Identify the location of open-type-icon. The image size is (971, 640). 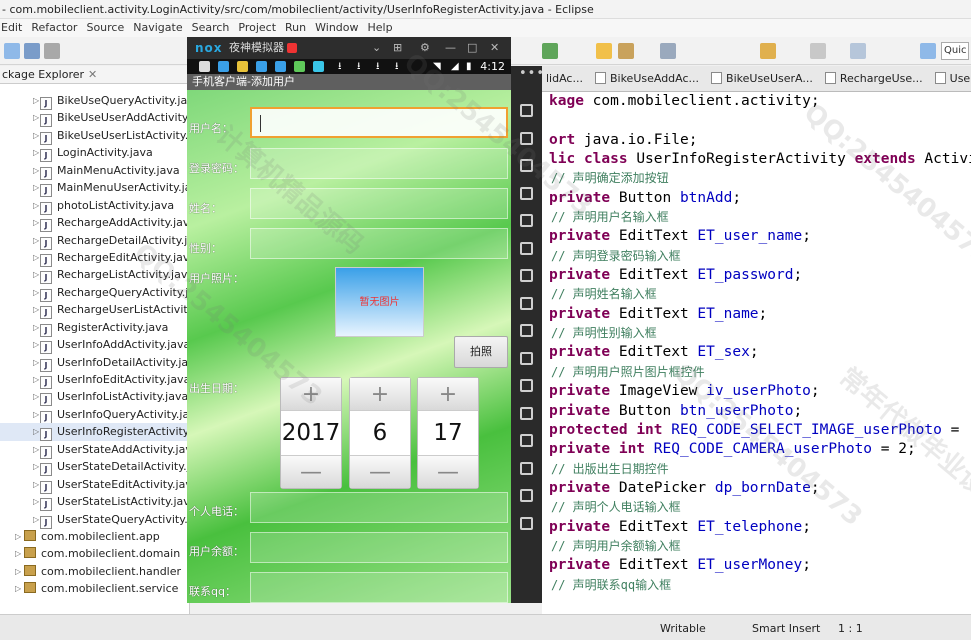
(626, 51).